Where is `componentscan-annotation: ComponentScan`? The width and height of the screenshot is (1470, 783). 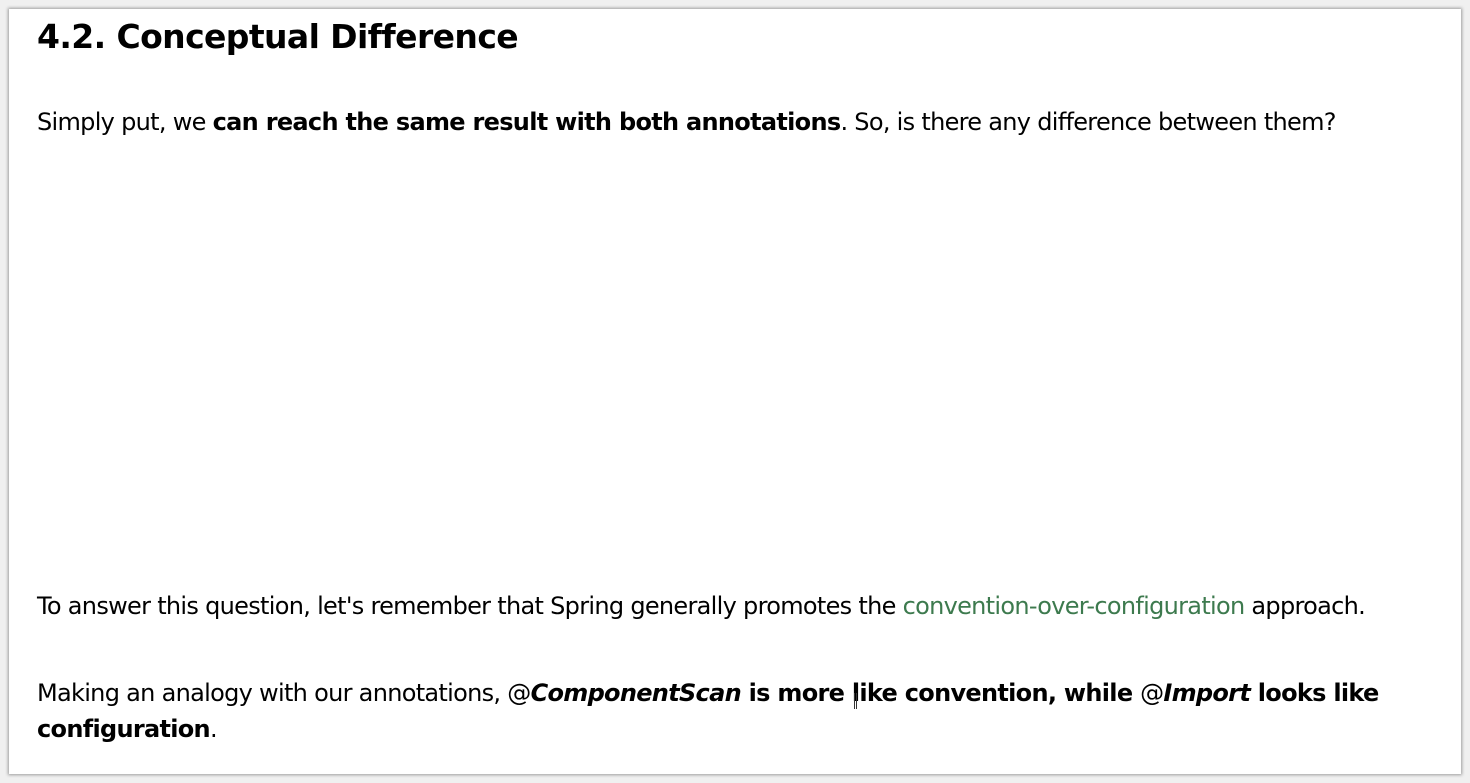
componentscan-annotation: ComponentScan is located at coordinates (636, 693).